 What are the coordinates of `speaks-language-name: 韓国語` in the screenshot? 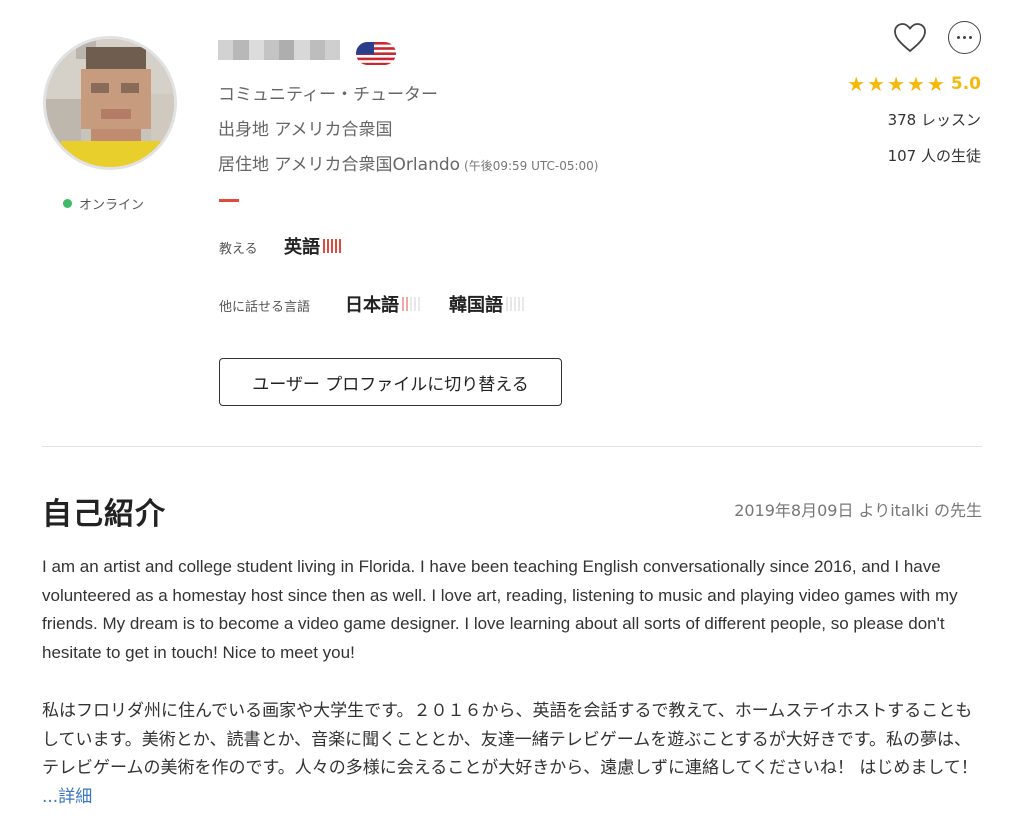 It's located at (476, 305).